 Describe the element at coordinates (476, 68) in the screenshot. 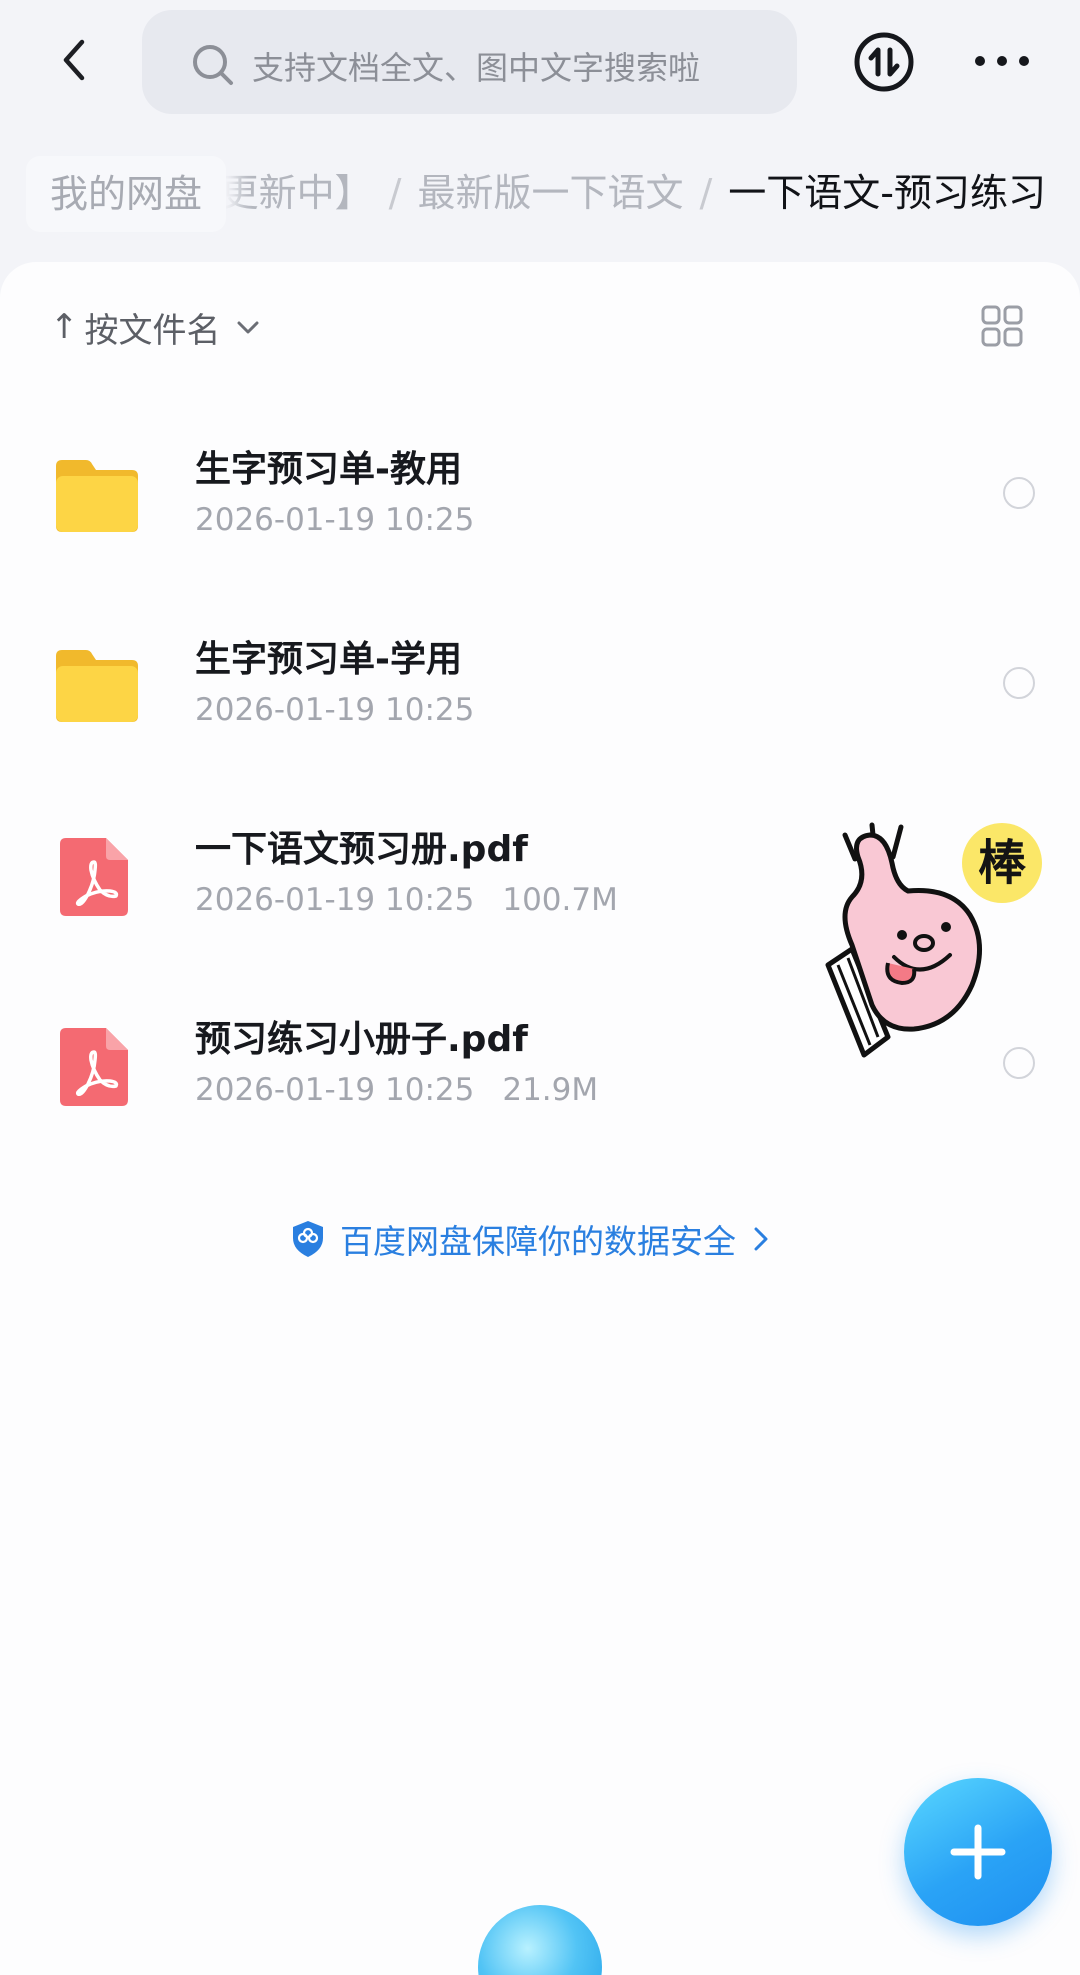

I see `search-placeholder: 支持文档全文、图中文字搜索啦` at that location.